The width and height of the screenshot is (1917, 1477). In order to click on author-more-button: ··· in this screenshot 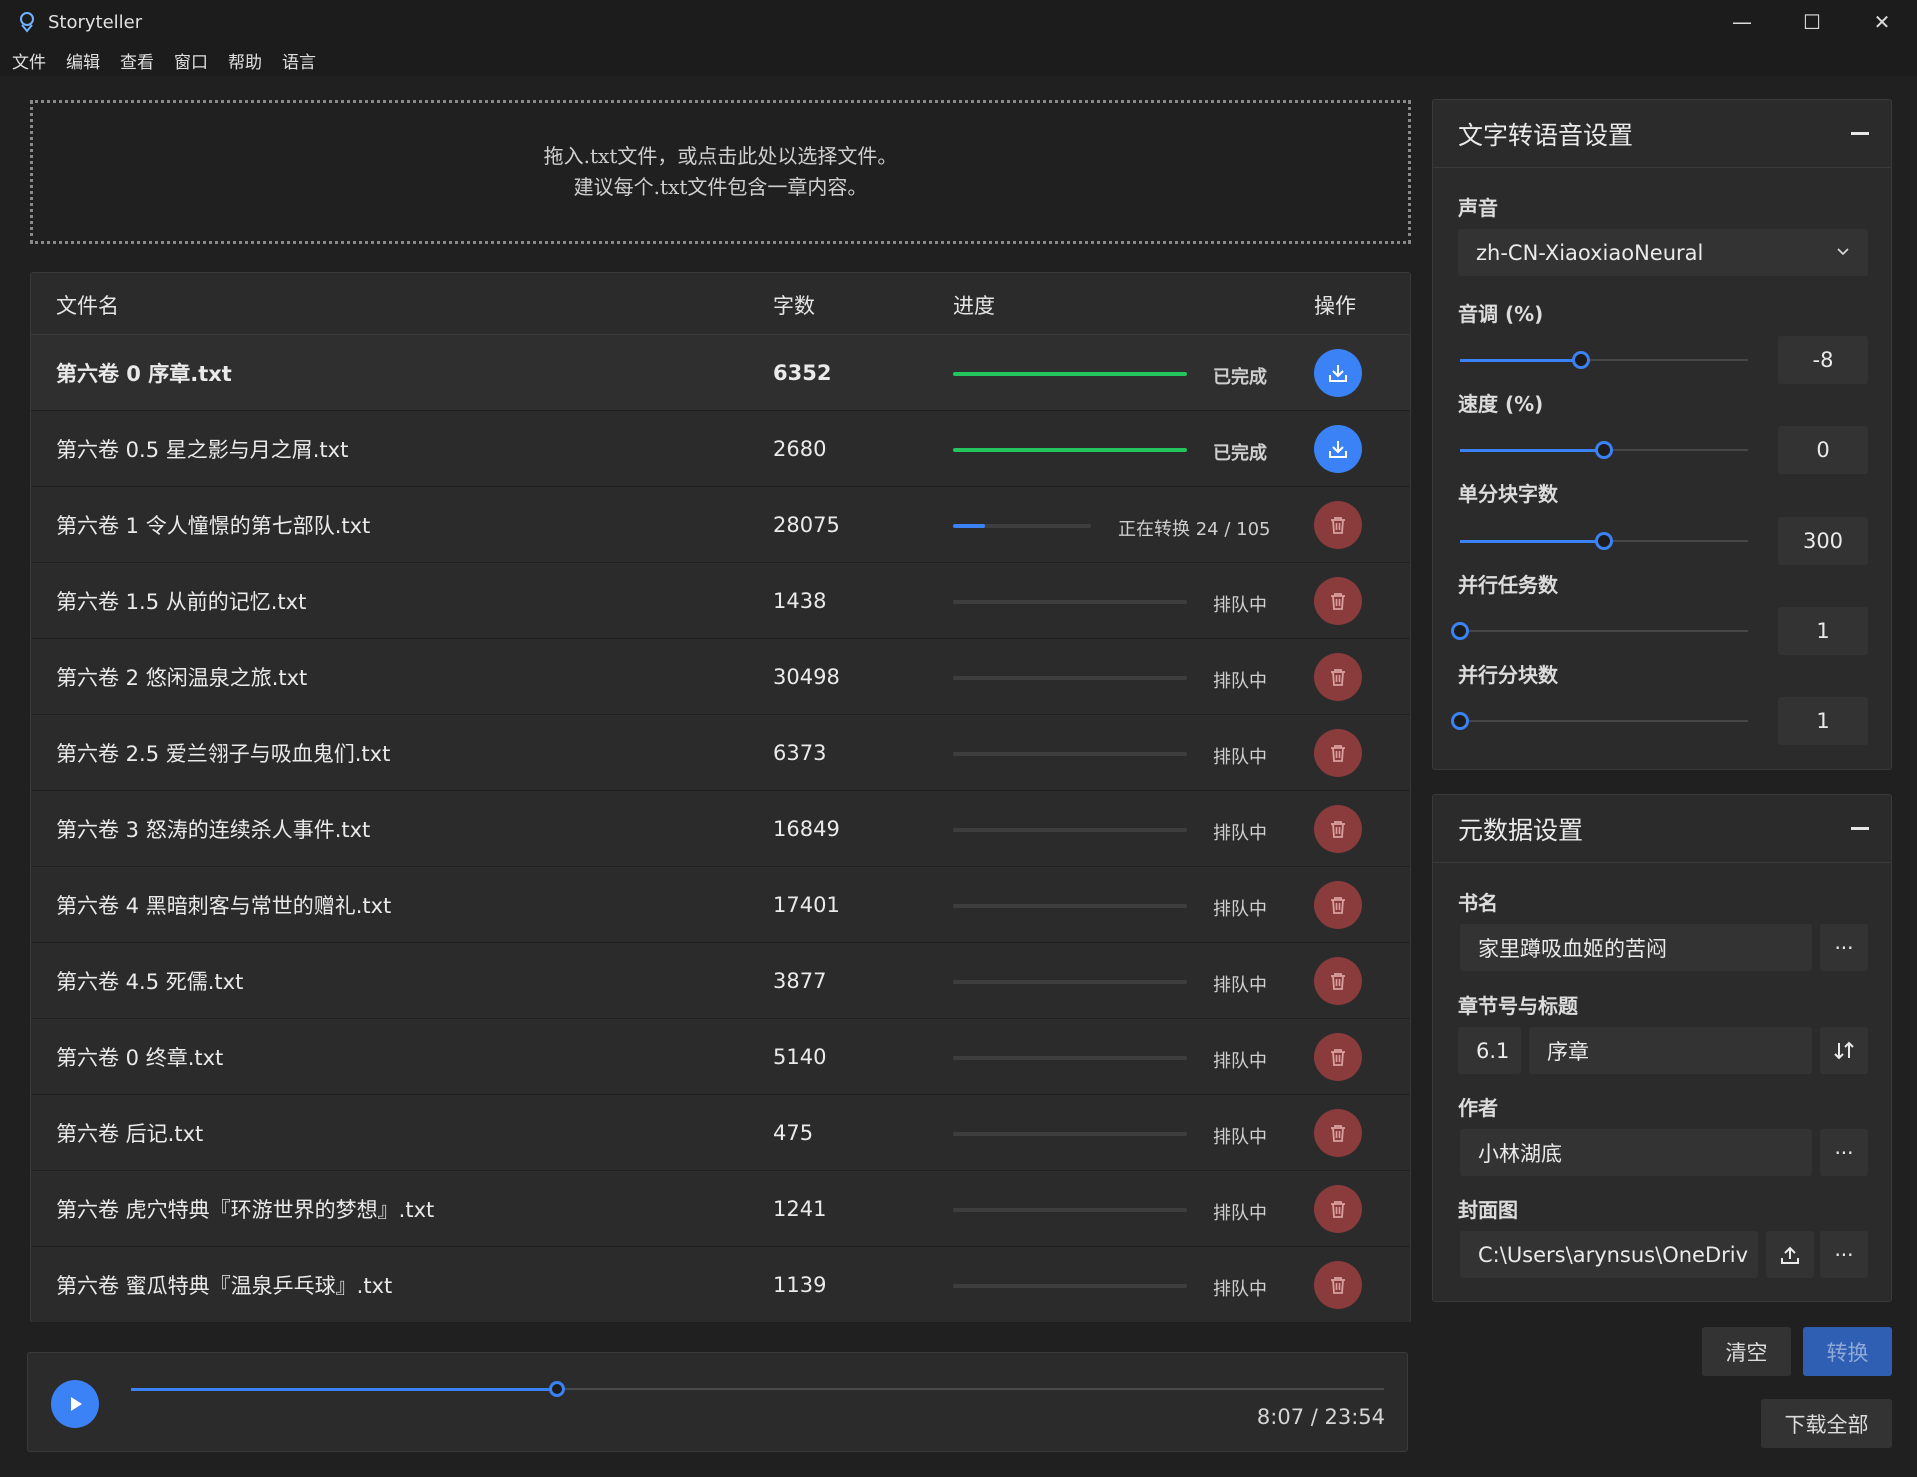, I will do `click(1844, 1152)`.